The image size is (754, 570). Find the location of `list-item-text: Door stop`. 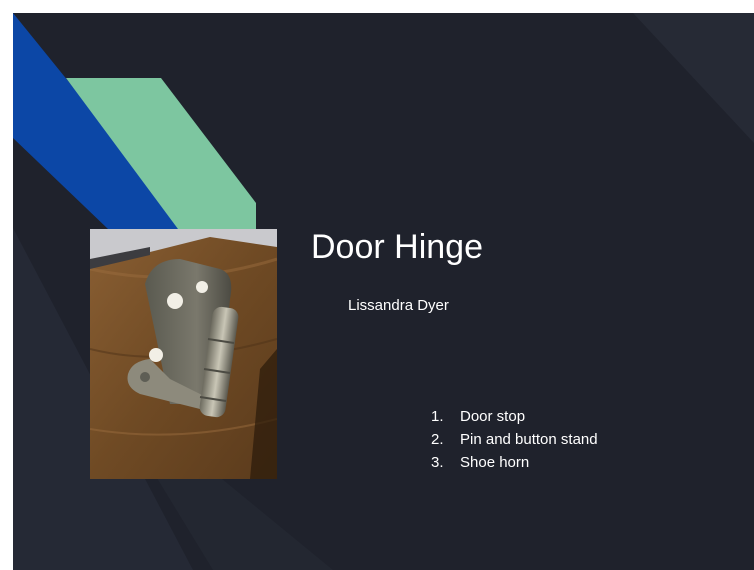

list-item-text: Door stop is located at coordinates (493, 416).